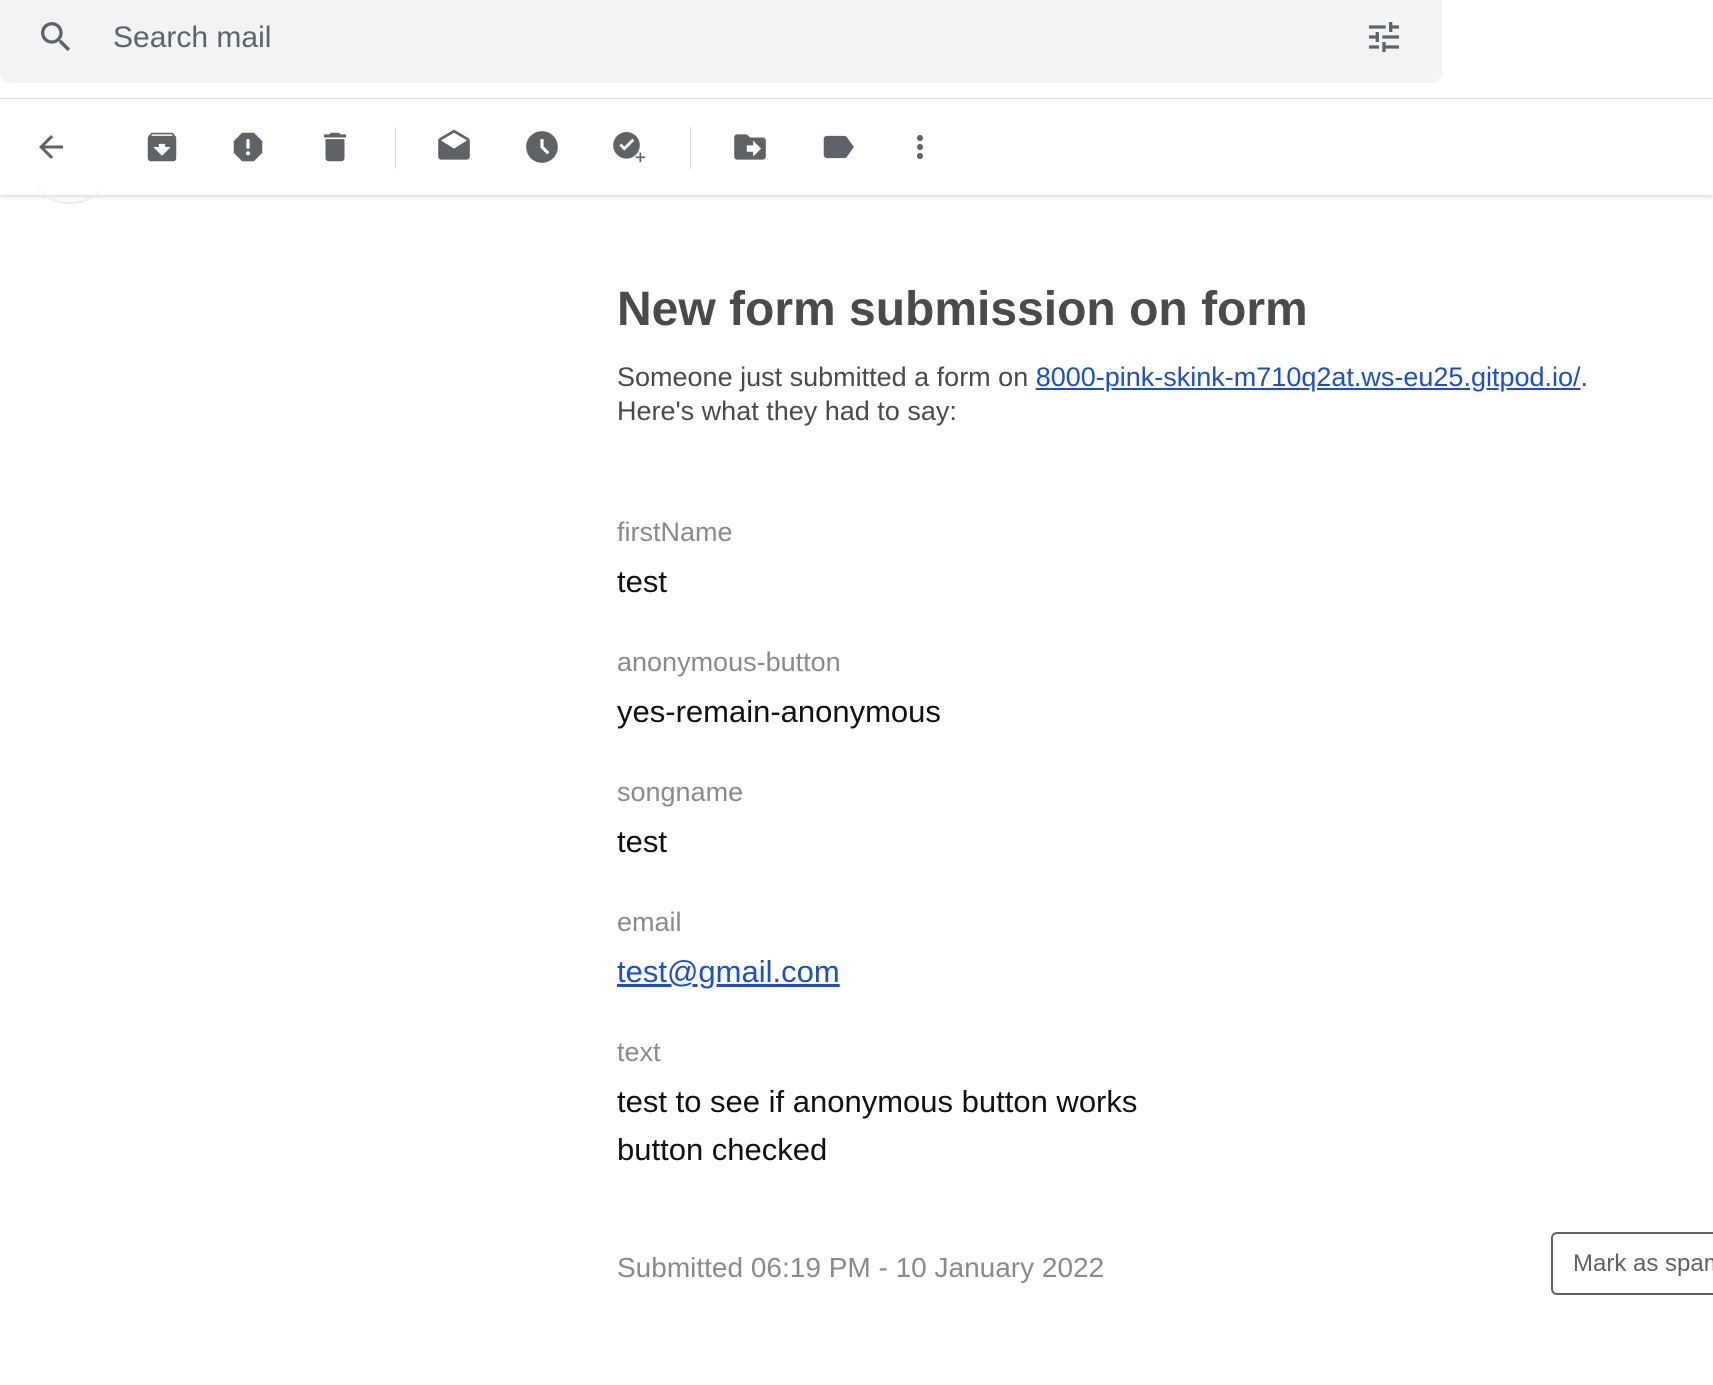  What do you see at coordinates (728, 972) in the screenshot?
I see `email-link: test@gmail.com` at bounding box center [728, 972].